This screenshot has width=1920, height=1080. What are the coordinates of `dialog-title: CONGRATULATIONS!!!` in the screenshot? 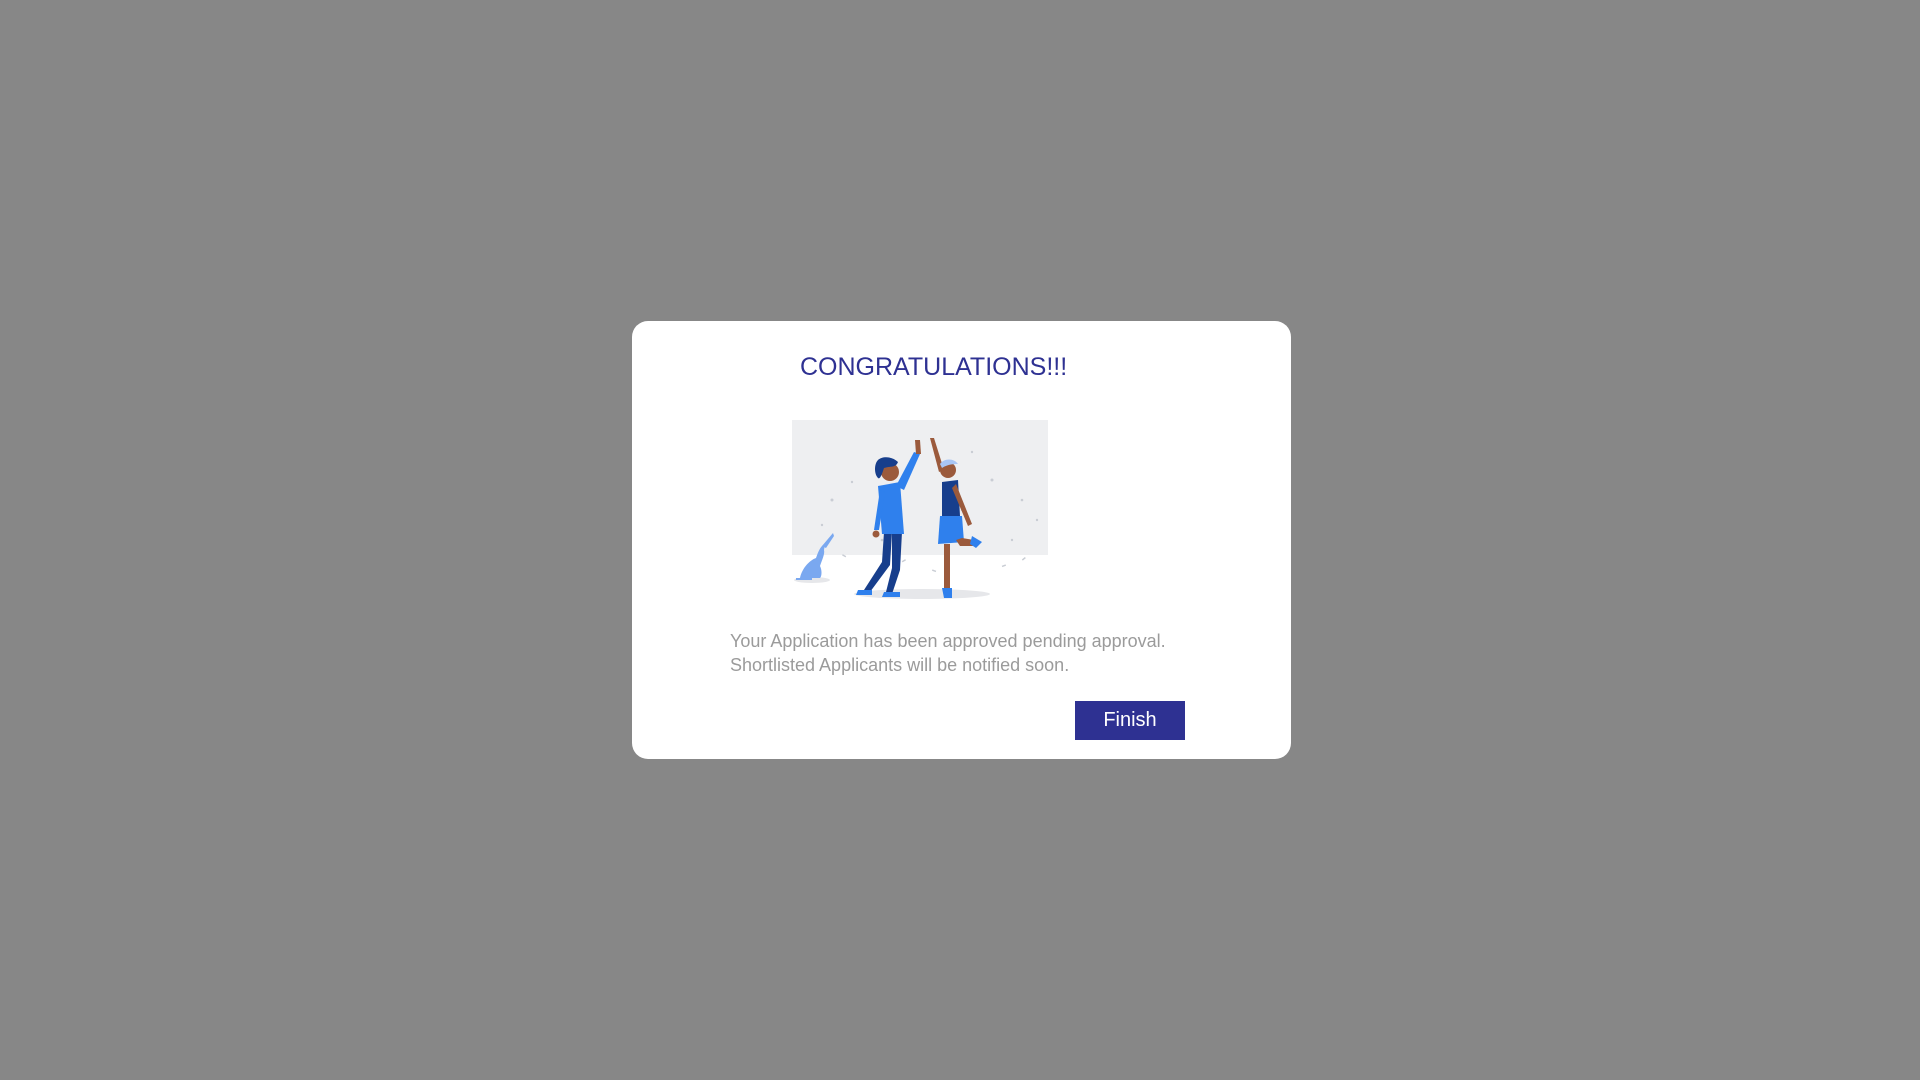 It's located at (934, 367).